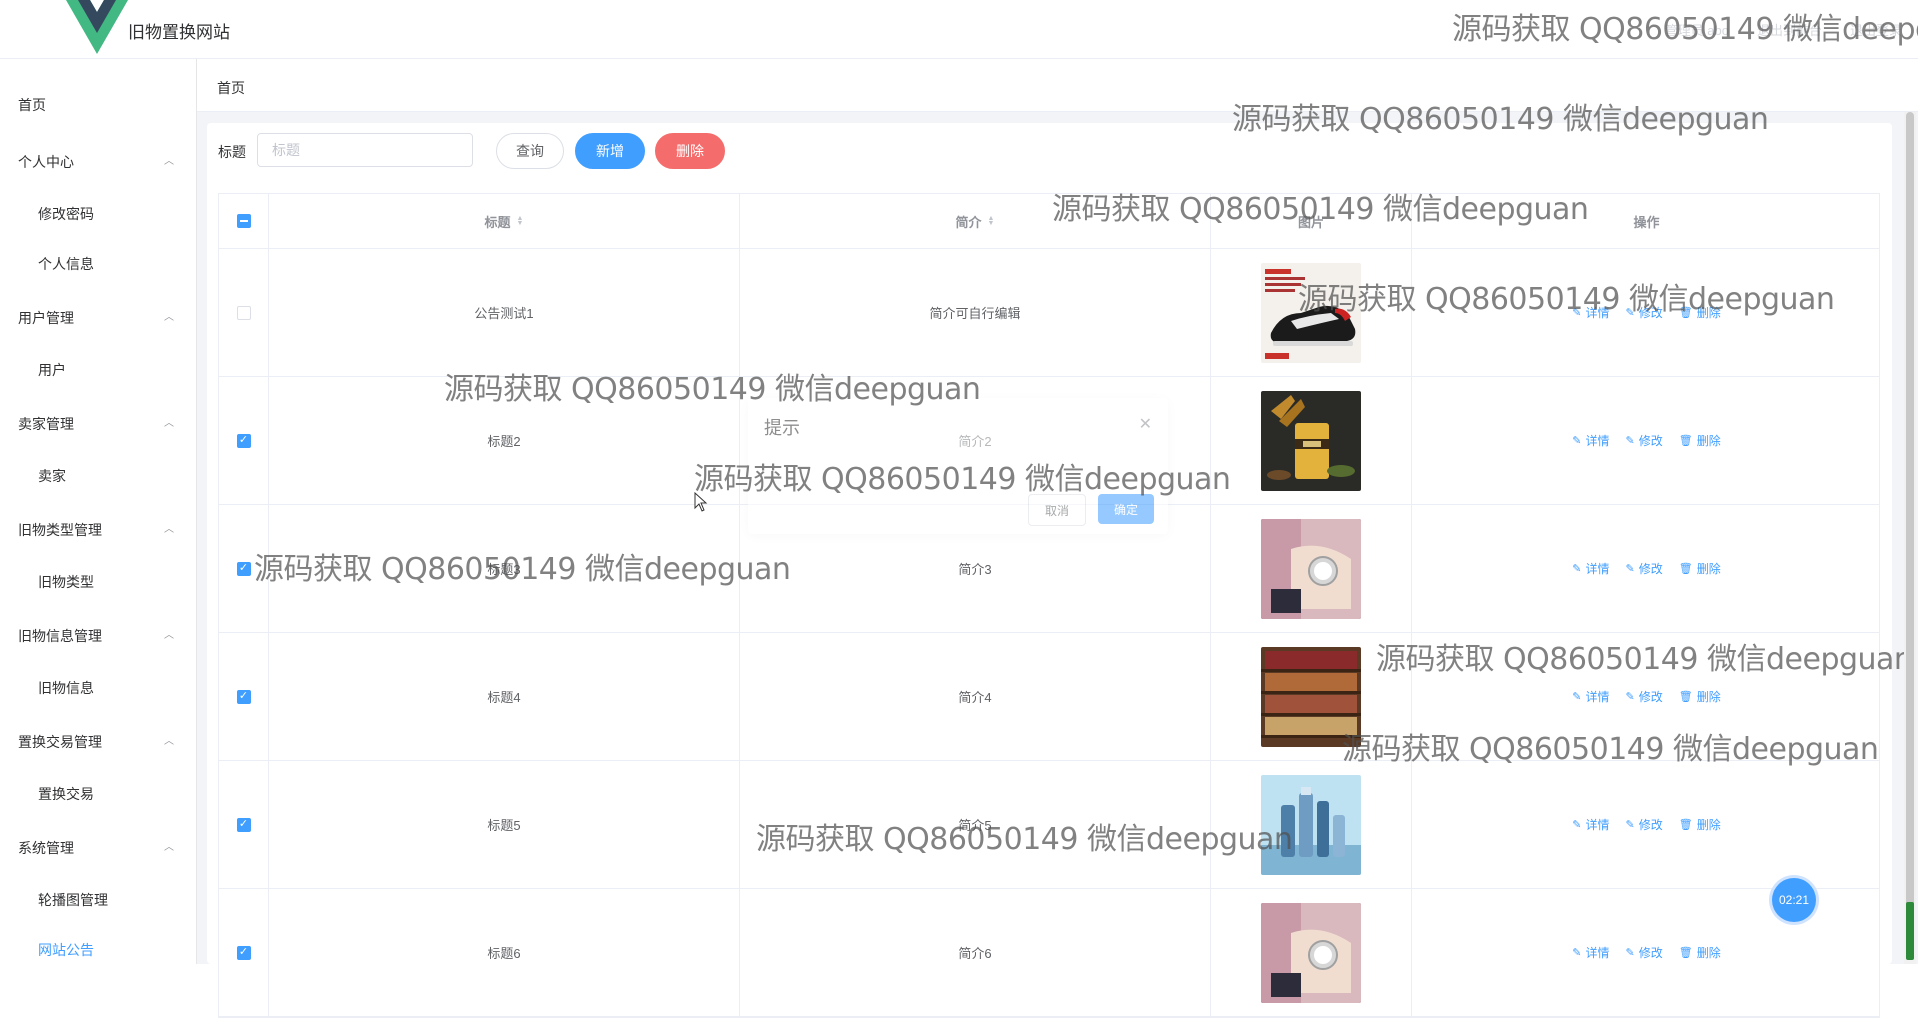 This screenshot has height=1018, width=1918. Describe the element at coordinates (1697, 29) in the screenshot. I see `user-name-link: 管理员 abo` at that location.